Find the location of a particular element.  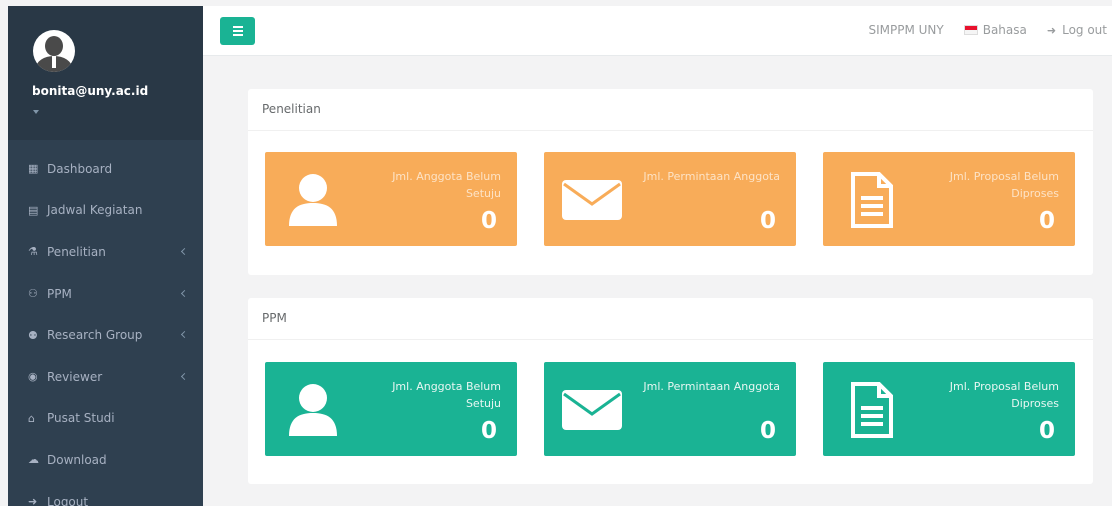

panel-title: PPM is located at coordinates (670, 319).